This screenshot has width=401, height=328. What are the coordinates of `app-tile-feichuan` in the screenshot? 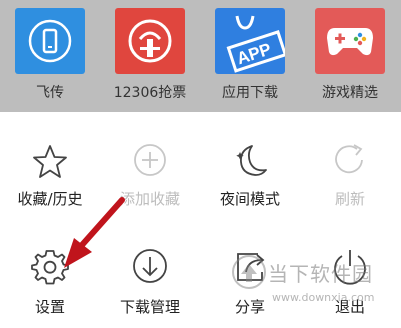 It's located at (50, 41).